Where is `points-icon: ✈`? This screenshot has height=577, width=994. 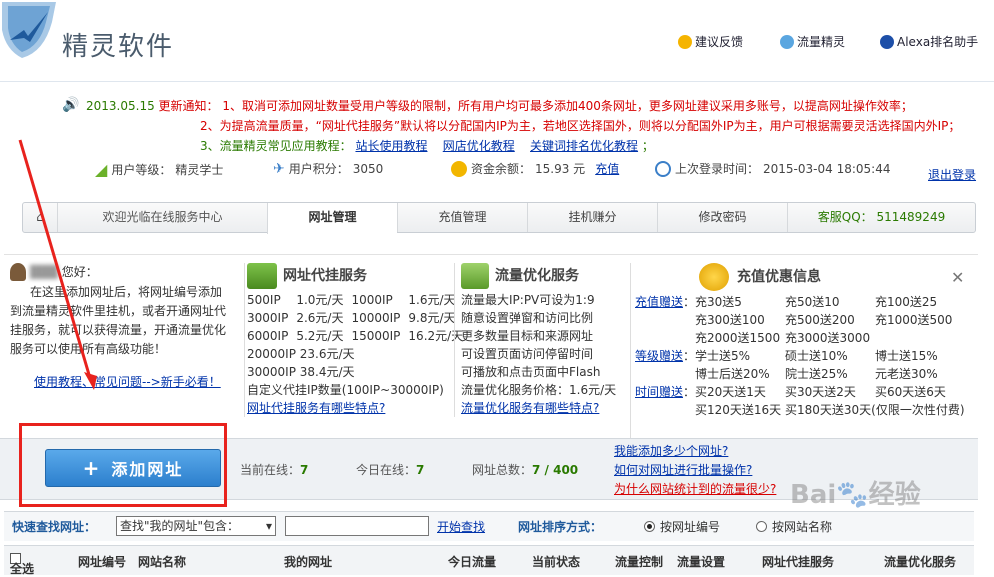
points-icon: ✈ is located at coordinates (279, 168).